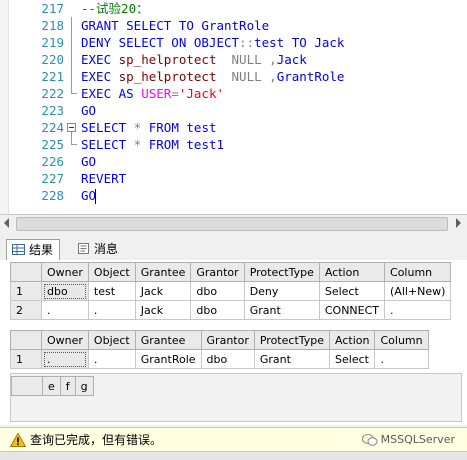  Describe the element at coordinates (281, 291) in the screenshot. I see `table-cell: Deny` at that location.